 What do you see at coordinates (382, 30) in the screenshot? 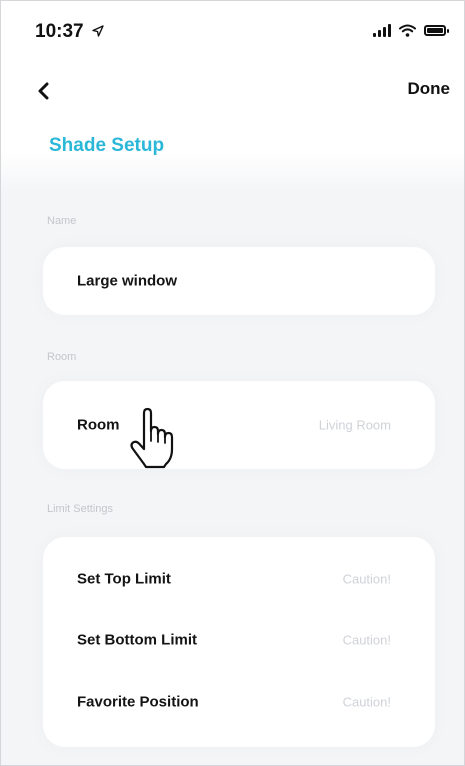
I see `signal-icon` at bounding box center [382, 30].